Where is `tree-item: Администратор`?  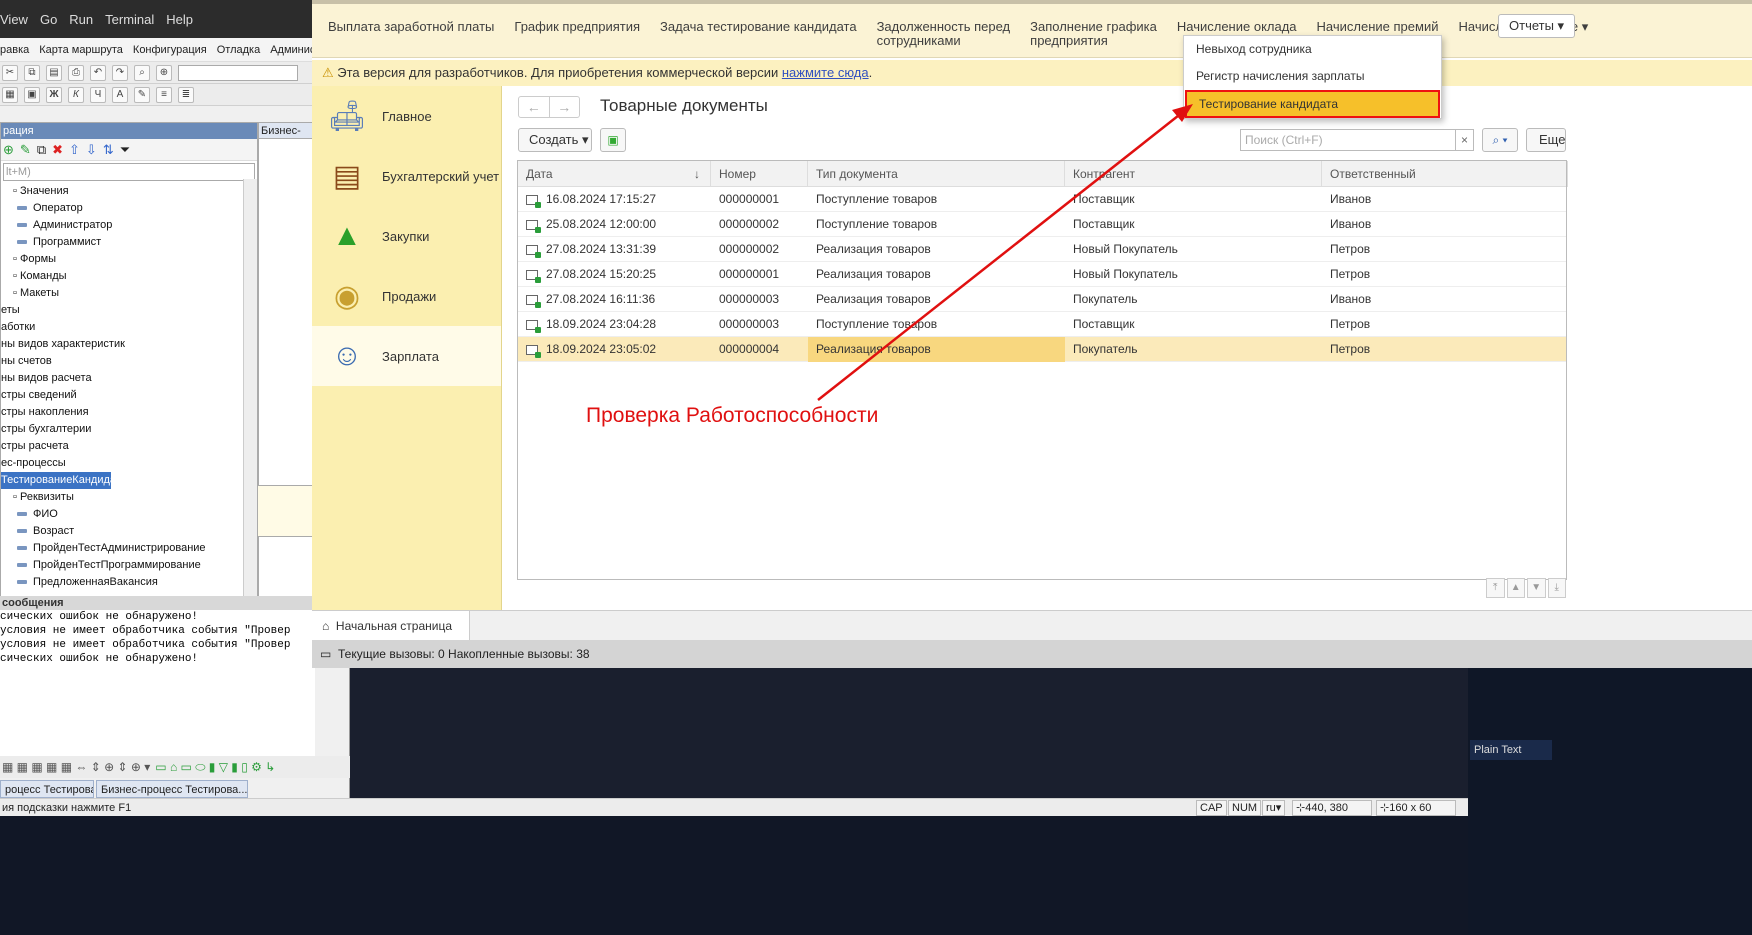
tree-item: Администратор is located at coordinates (129, 225).